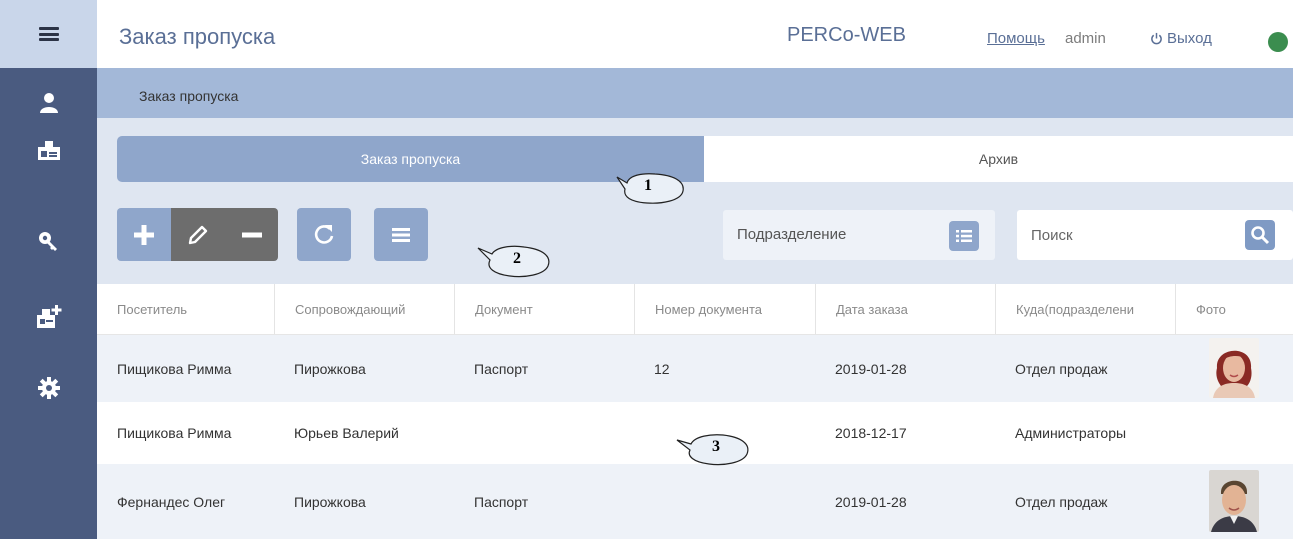 This screenshot has height=539, width=1293. I want to click on add-button, so click(144, 234).